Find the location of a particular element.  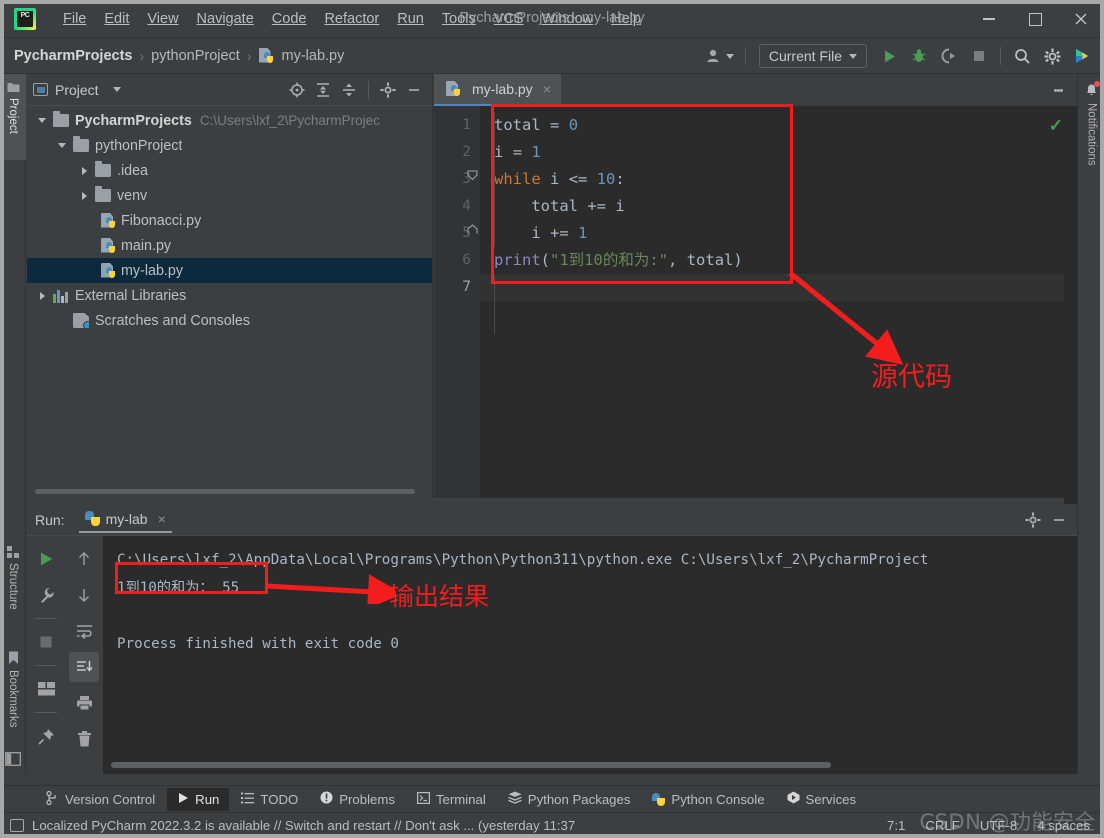

tree-item-my-lab: my-lab.py is located at coordinates (229, 270).